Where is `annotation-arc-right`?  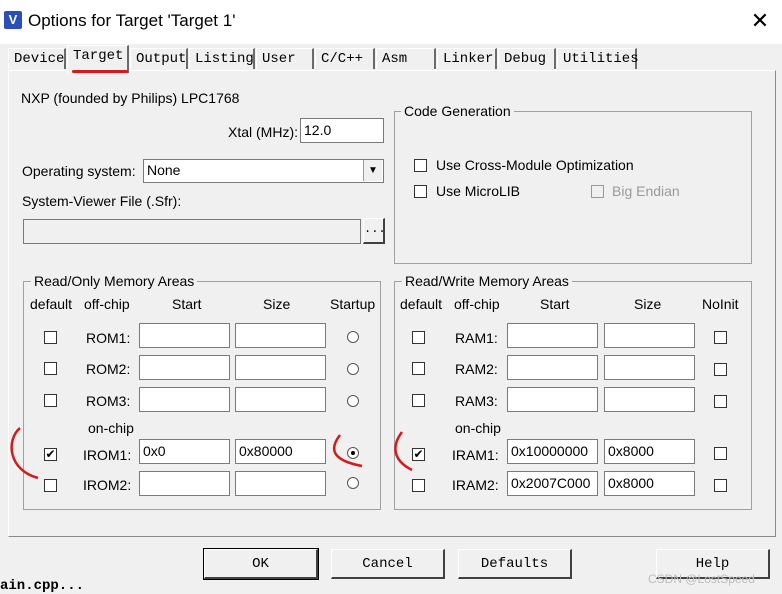
annotation-arc-right is located at coordinates (403, 451).